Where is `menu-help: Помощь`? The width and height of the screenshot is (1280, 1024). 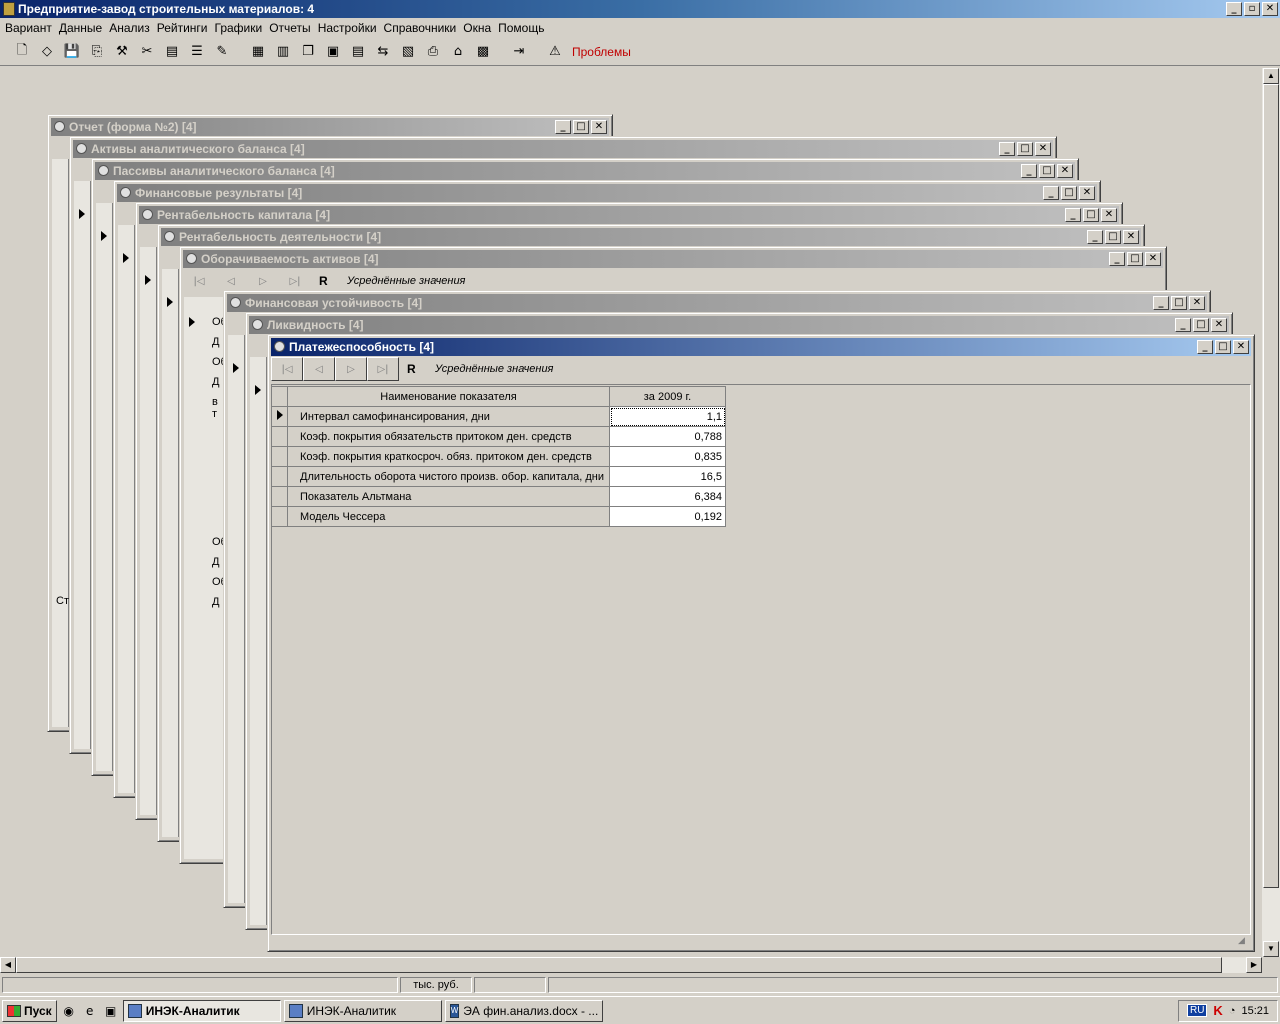 menu-help: Помощь is located at coordinates (521, 28).